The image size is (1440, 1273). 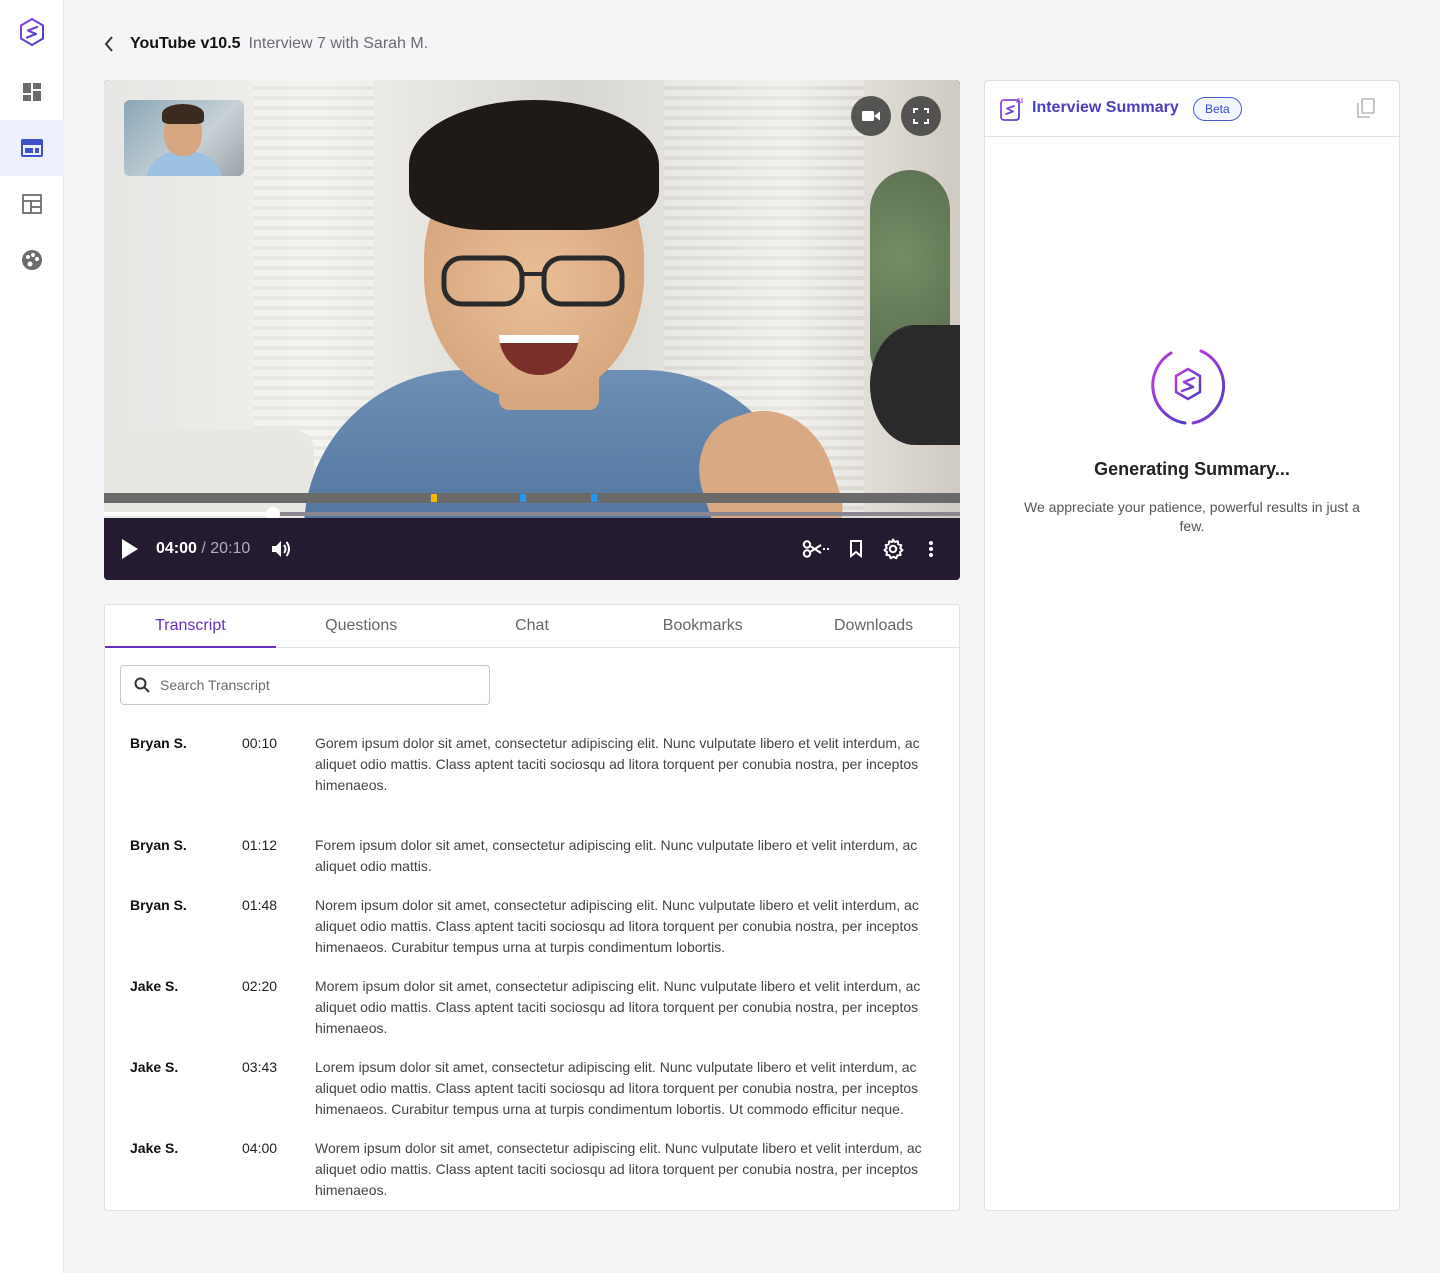 I want to click on current-time: 04:00, so click(x=176, y=548).